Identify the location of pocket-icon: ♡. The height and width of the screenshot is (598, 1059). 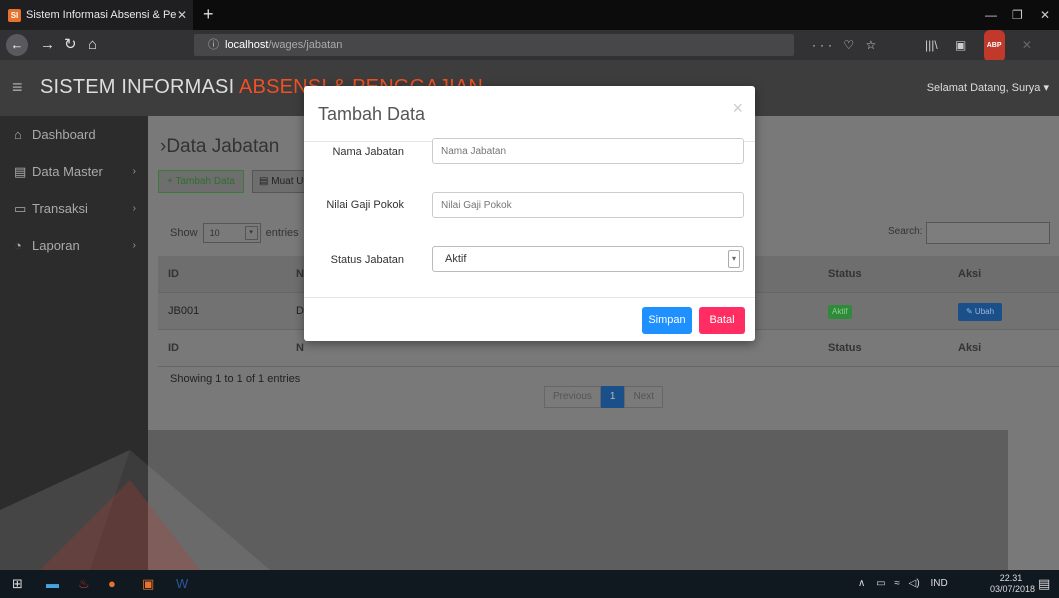
(850, 45).